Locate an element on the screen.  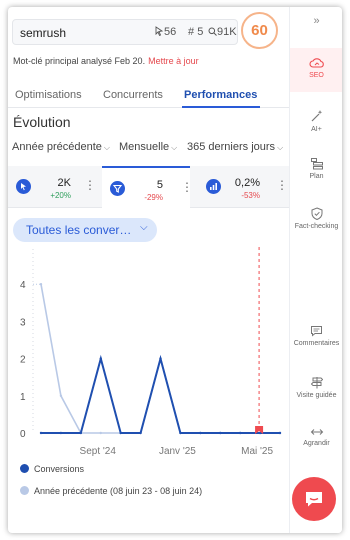
active-tab-indicator is located at coordinates (221, 107).